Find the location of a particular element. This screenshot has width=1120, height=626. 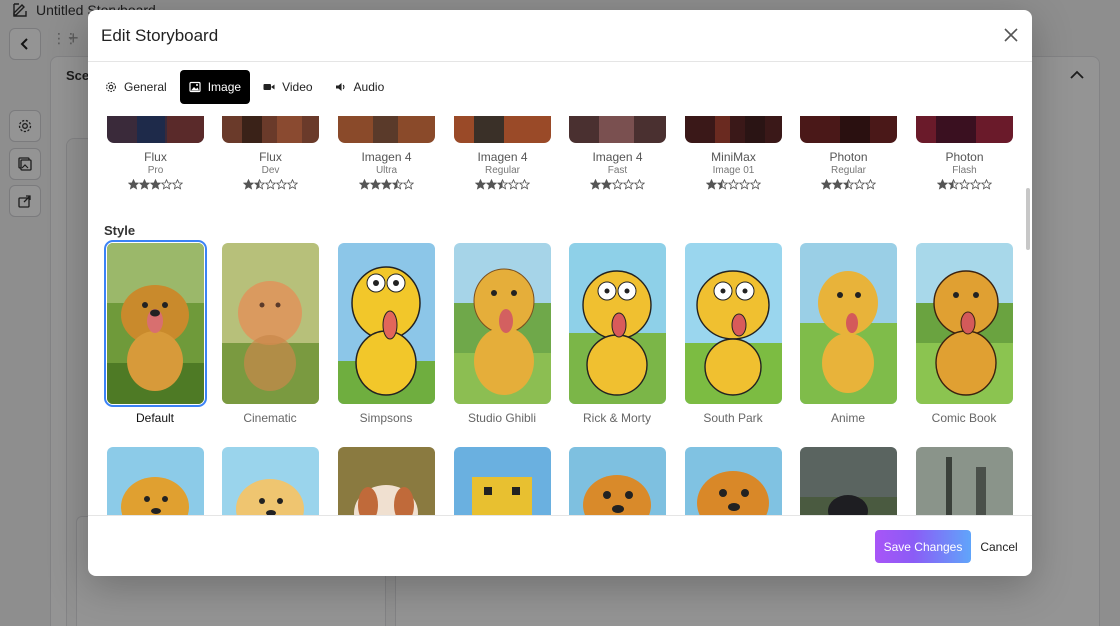

gear-icon is located at coordinates (111, 87).